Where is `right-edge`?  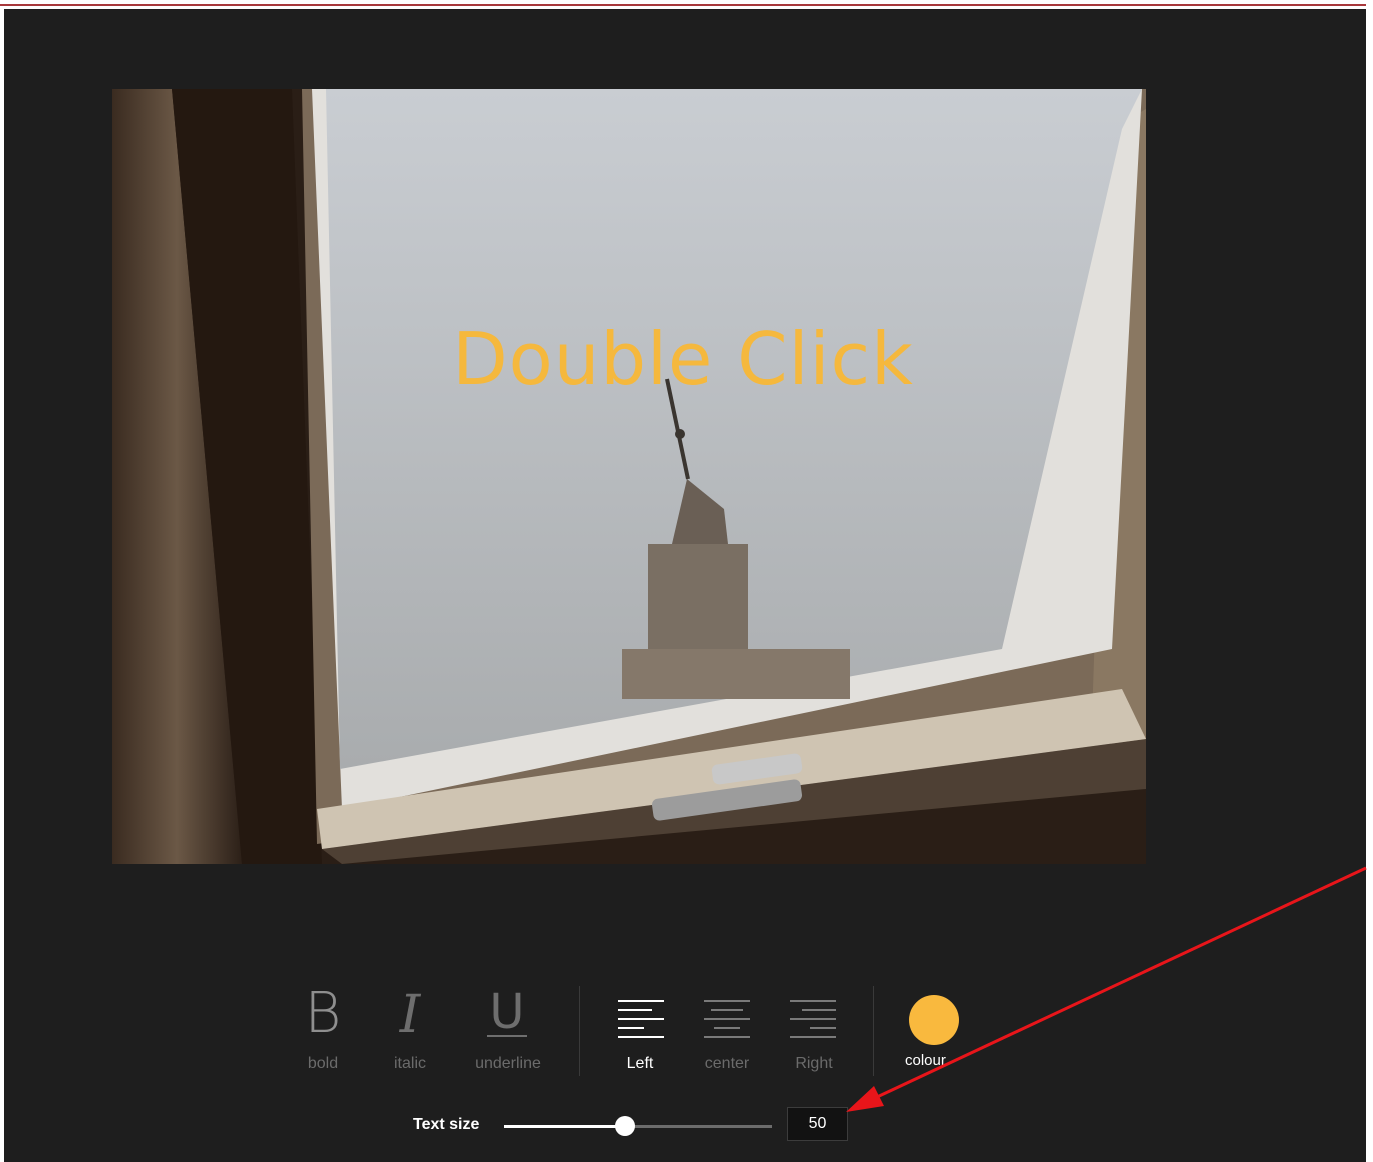 right-edge is located at coordinates (1369, 581).